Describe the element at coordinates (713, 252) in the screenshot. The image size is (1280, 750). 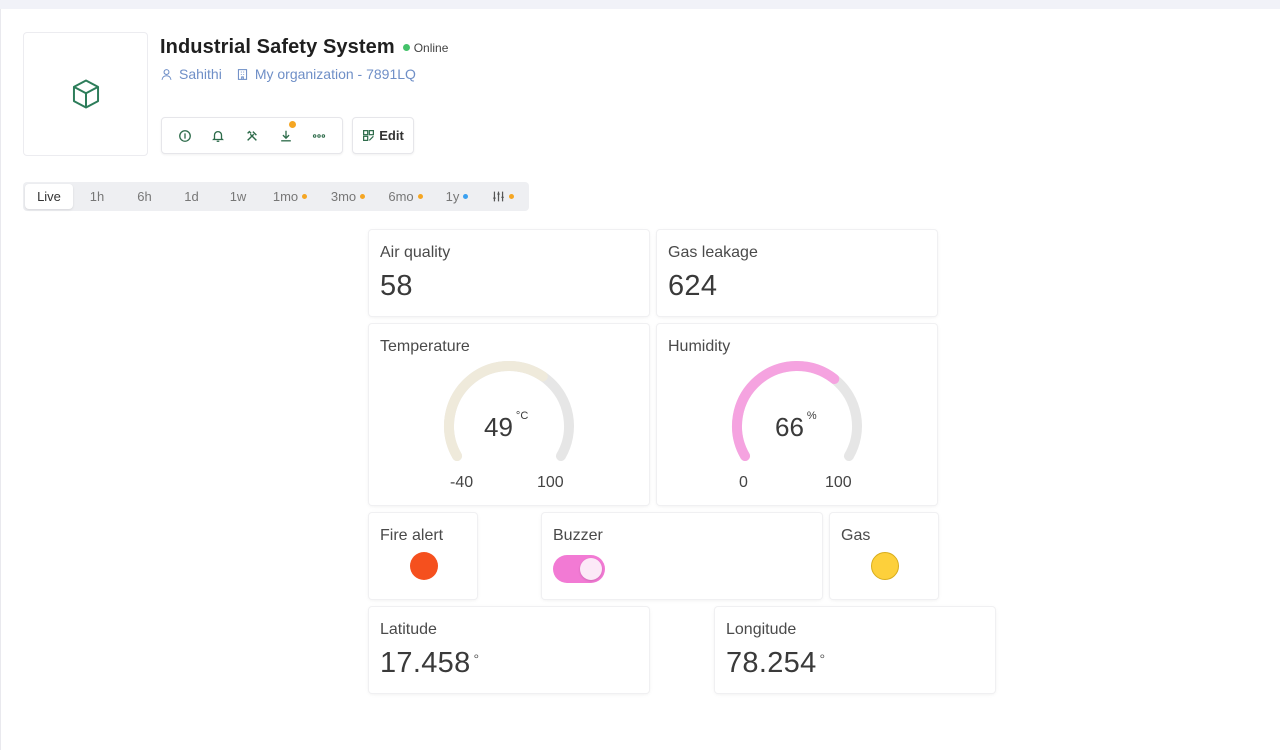
I see `widget-label: Gas leakage` at that location.